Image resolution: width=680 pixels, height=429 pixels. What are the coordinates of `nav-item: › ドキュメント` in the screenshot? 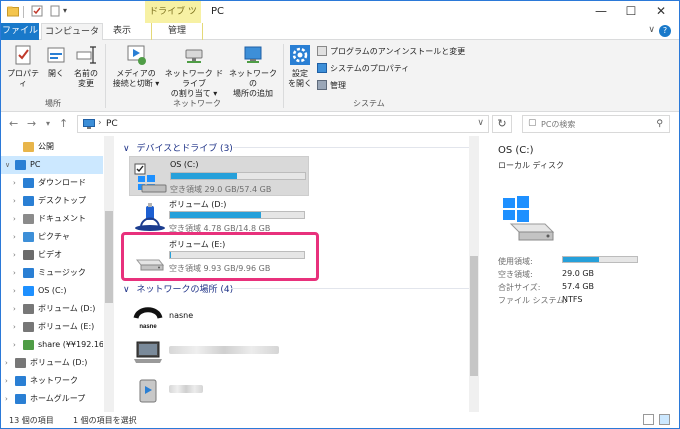 It's located at (52, 219).